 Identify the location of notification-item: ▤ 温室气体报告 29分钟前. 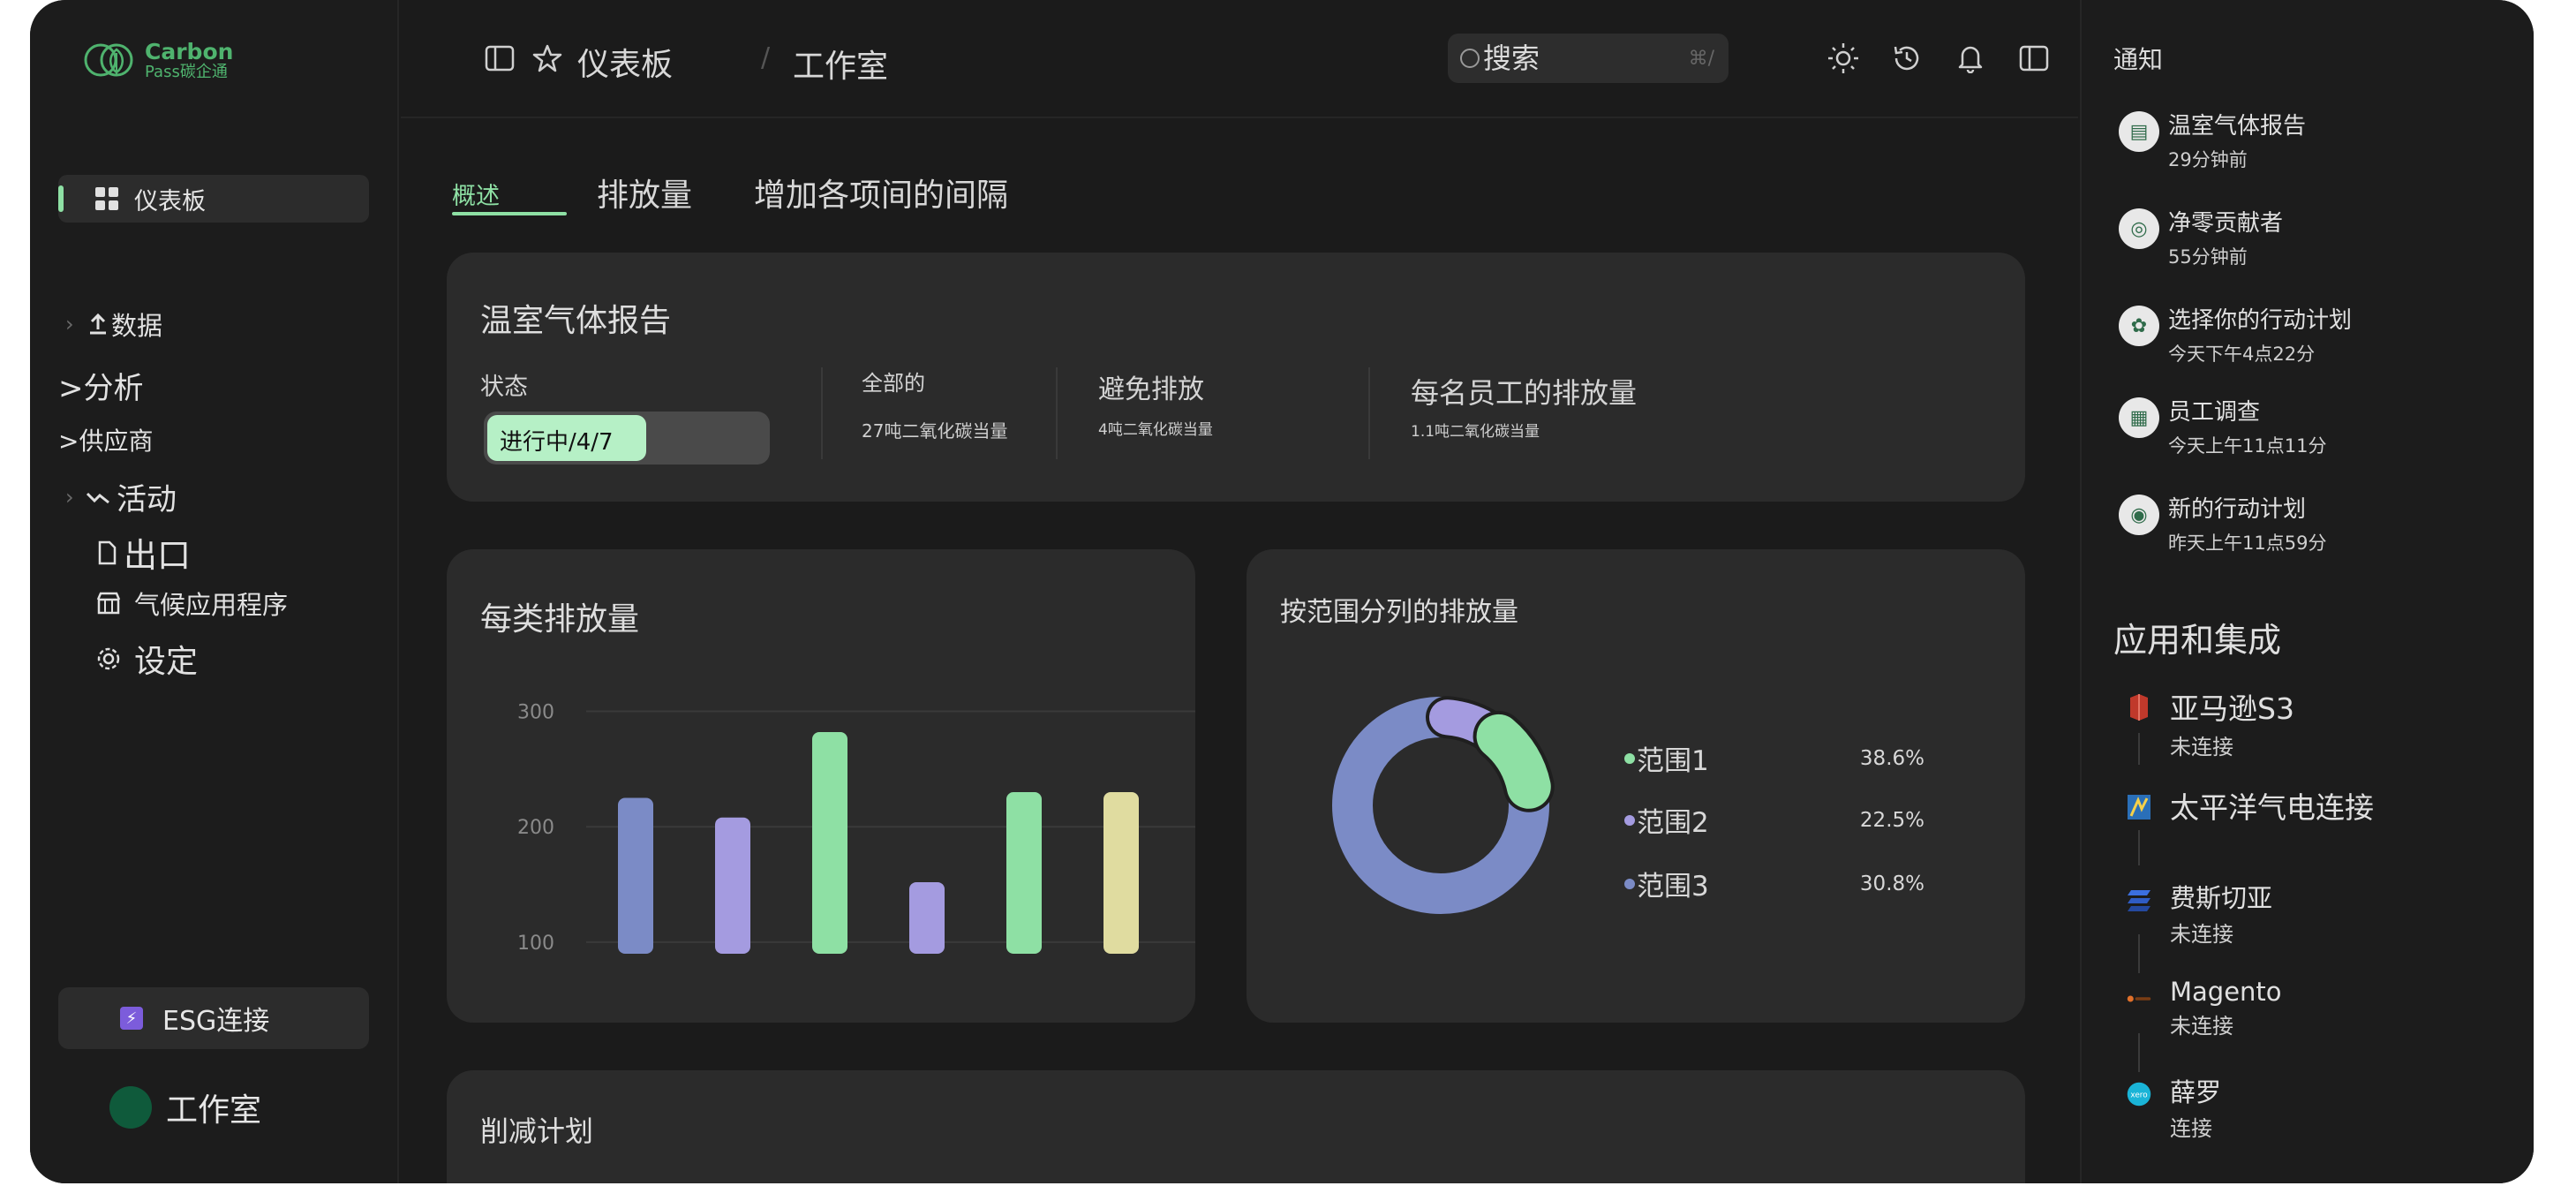
(2213, 140).